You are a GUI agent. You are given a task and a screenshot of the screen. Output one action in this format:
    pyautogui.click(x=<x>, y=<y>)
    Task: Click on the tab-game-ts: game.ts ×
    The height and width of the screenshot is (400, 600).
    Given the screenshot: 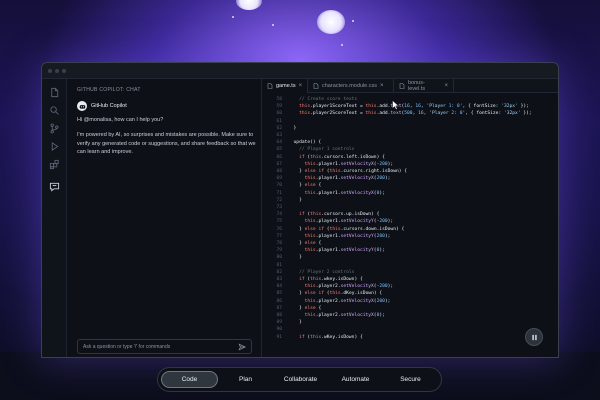 What is the action you would take?
    pyautogui.click(x=285, y=86)
    